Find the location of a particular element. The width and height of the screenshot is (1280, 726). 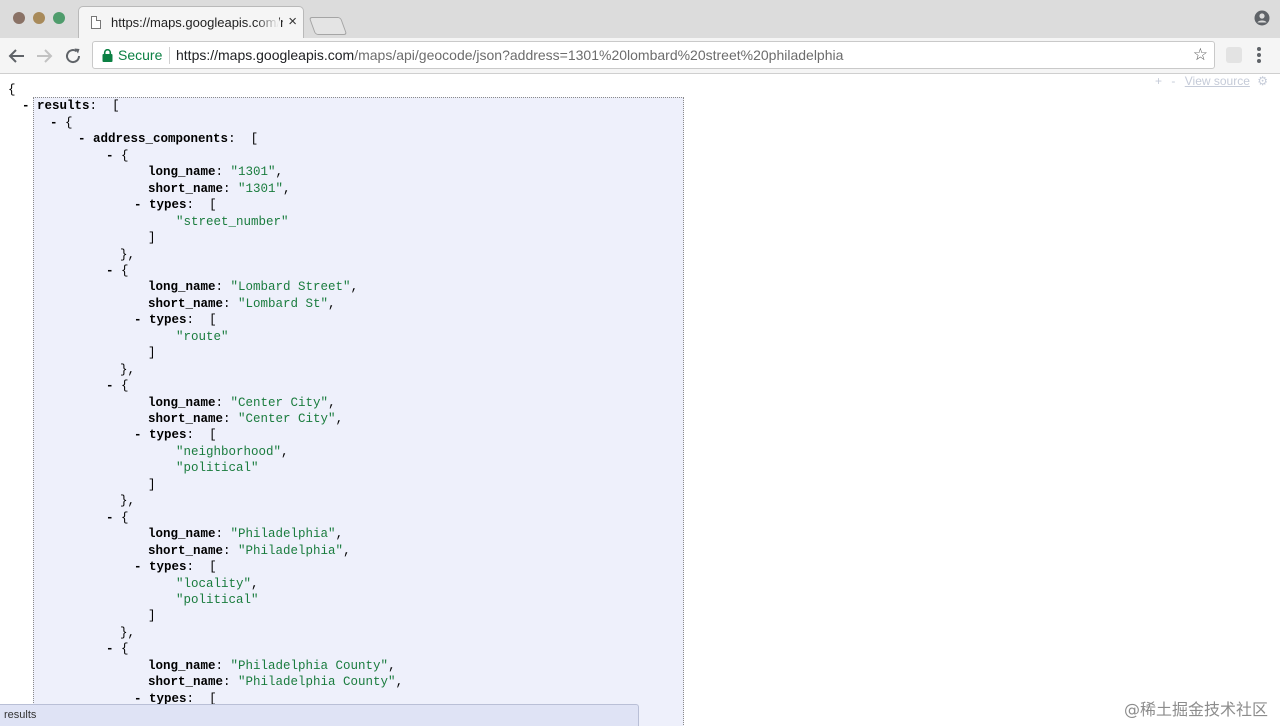

json-line: long_name: "Philadelphia", is located at coordinates (246, 534).